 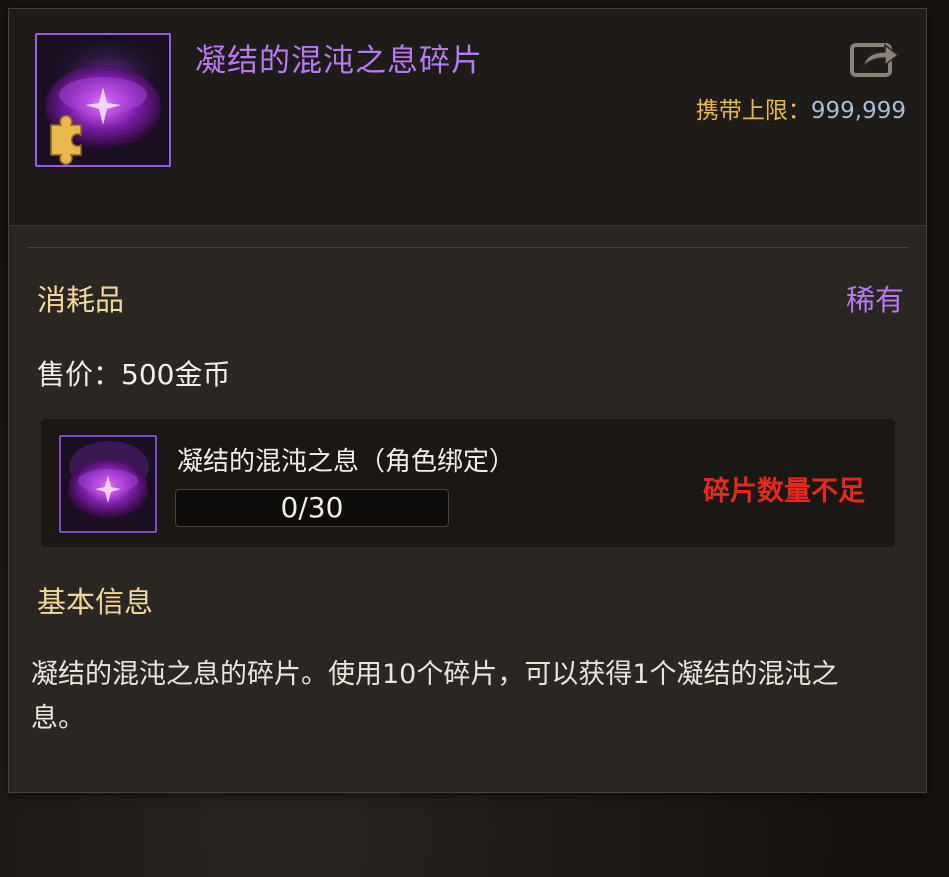 I want to click on purple-chaos-orb-fragment-icon, so click(x=103, y=100).